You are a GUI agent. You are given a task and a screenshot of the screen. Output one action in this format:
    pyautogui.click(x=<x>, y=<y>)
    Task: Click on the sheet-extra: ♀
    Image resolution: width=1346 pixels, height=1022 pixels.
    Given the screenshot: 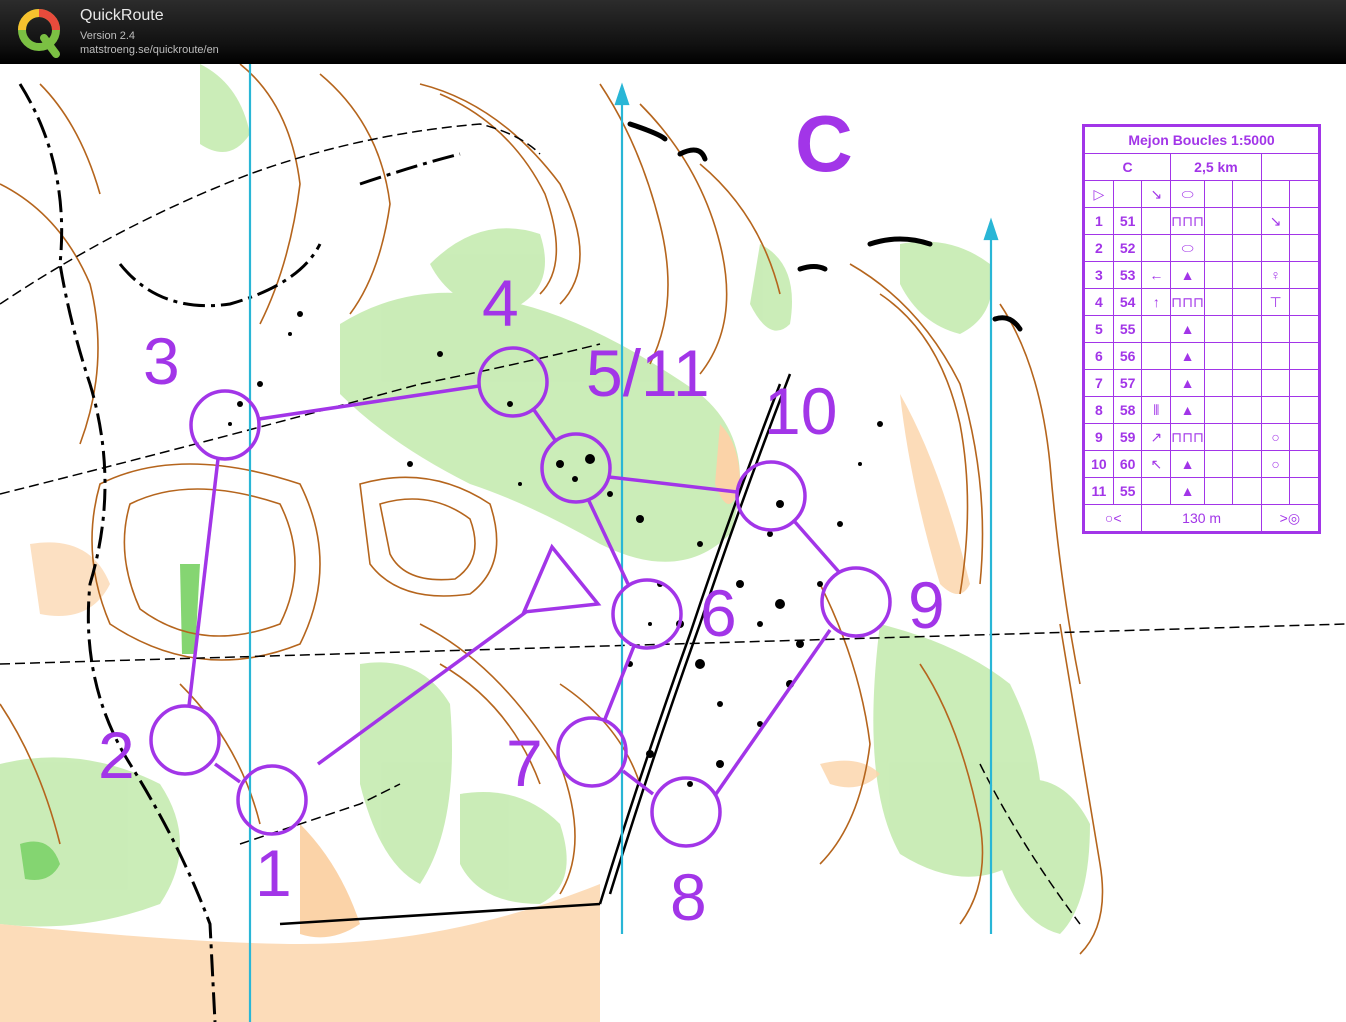 What is the action you would take?
    pyautogui.click(x=1275, y=275)
    